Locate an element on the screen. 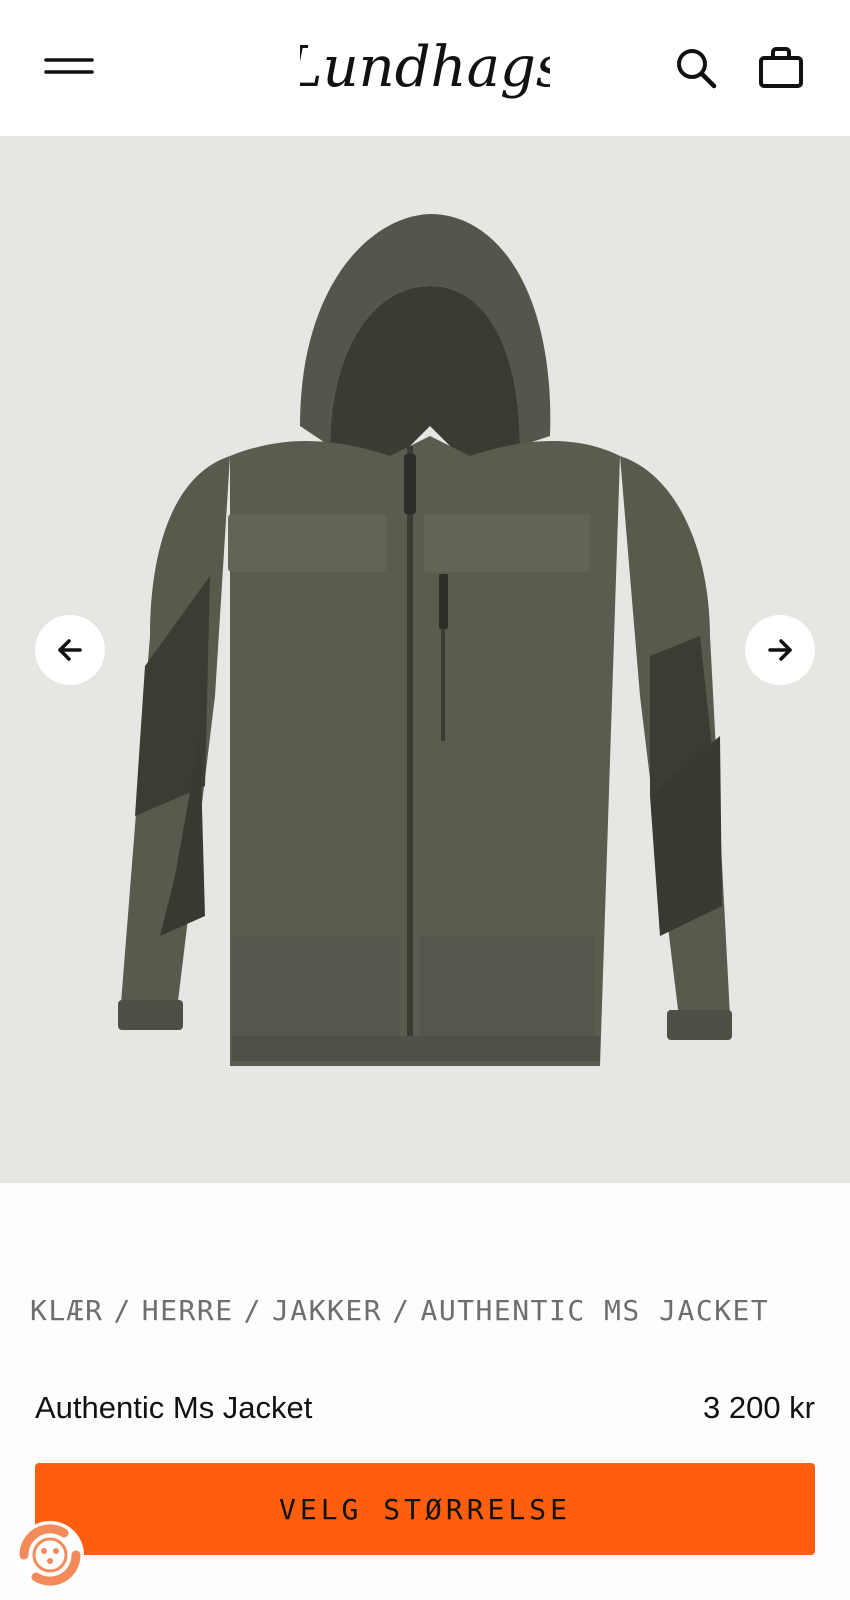 The width and height of the screenshot is (850, 1600). site-header: Lundhags is located at coordinates (425, 68).